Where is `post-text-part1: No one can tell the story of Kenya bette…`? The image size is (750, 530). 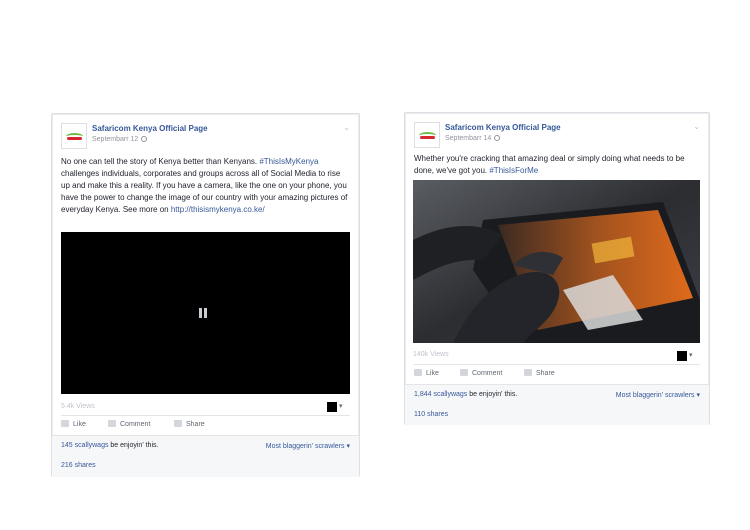 post-text-part1: No one can tell the story of Kenya bette… is located at coordinates (160, 161).